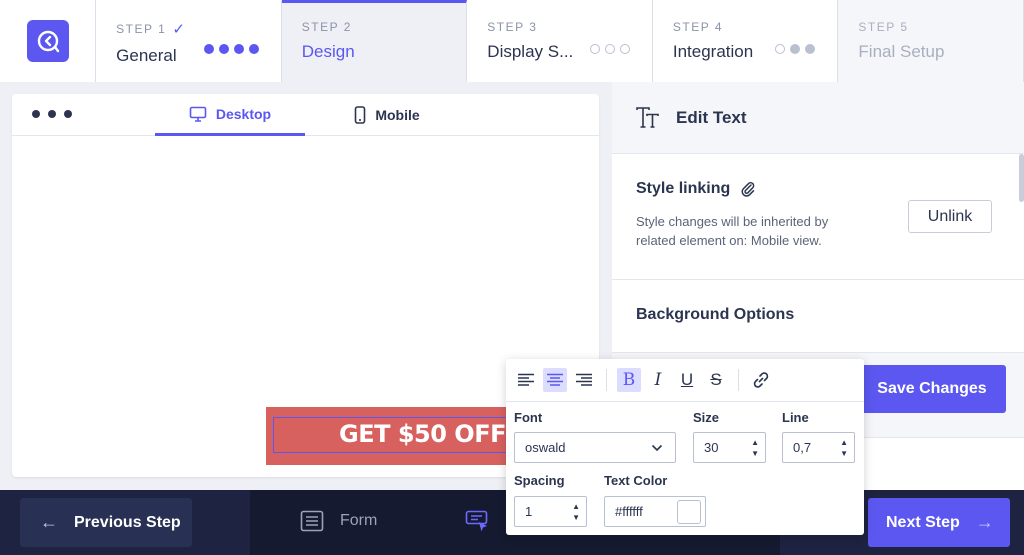  I want to click on align-left-icon, so click(526, 380).